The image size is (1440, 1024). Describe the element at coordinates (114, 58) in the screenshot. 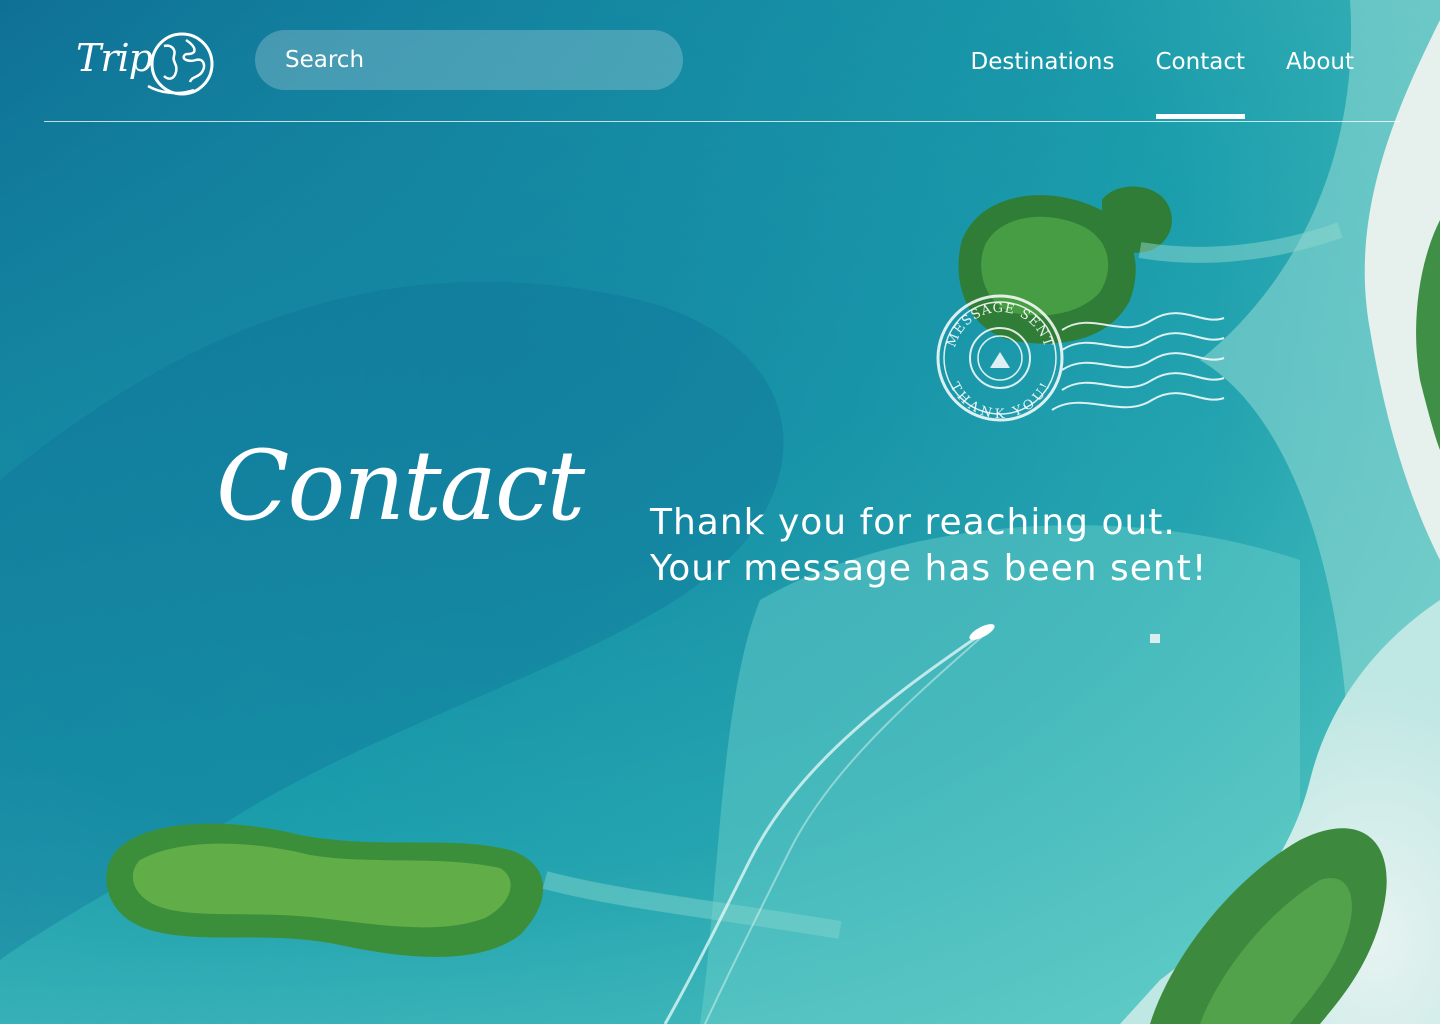

I see `logo-text: Trip` at that location.